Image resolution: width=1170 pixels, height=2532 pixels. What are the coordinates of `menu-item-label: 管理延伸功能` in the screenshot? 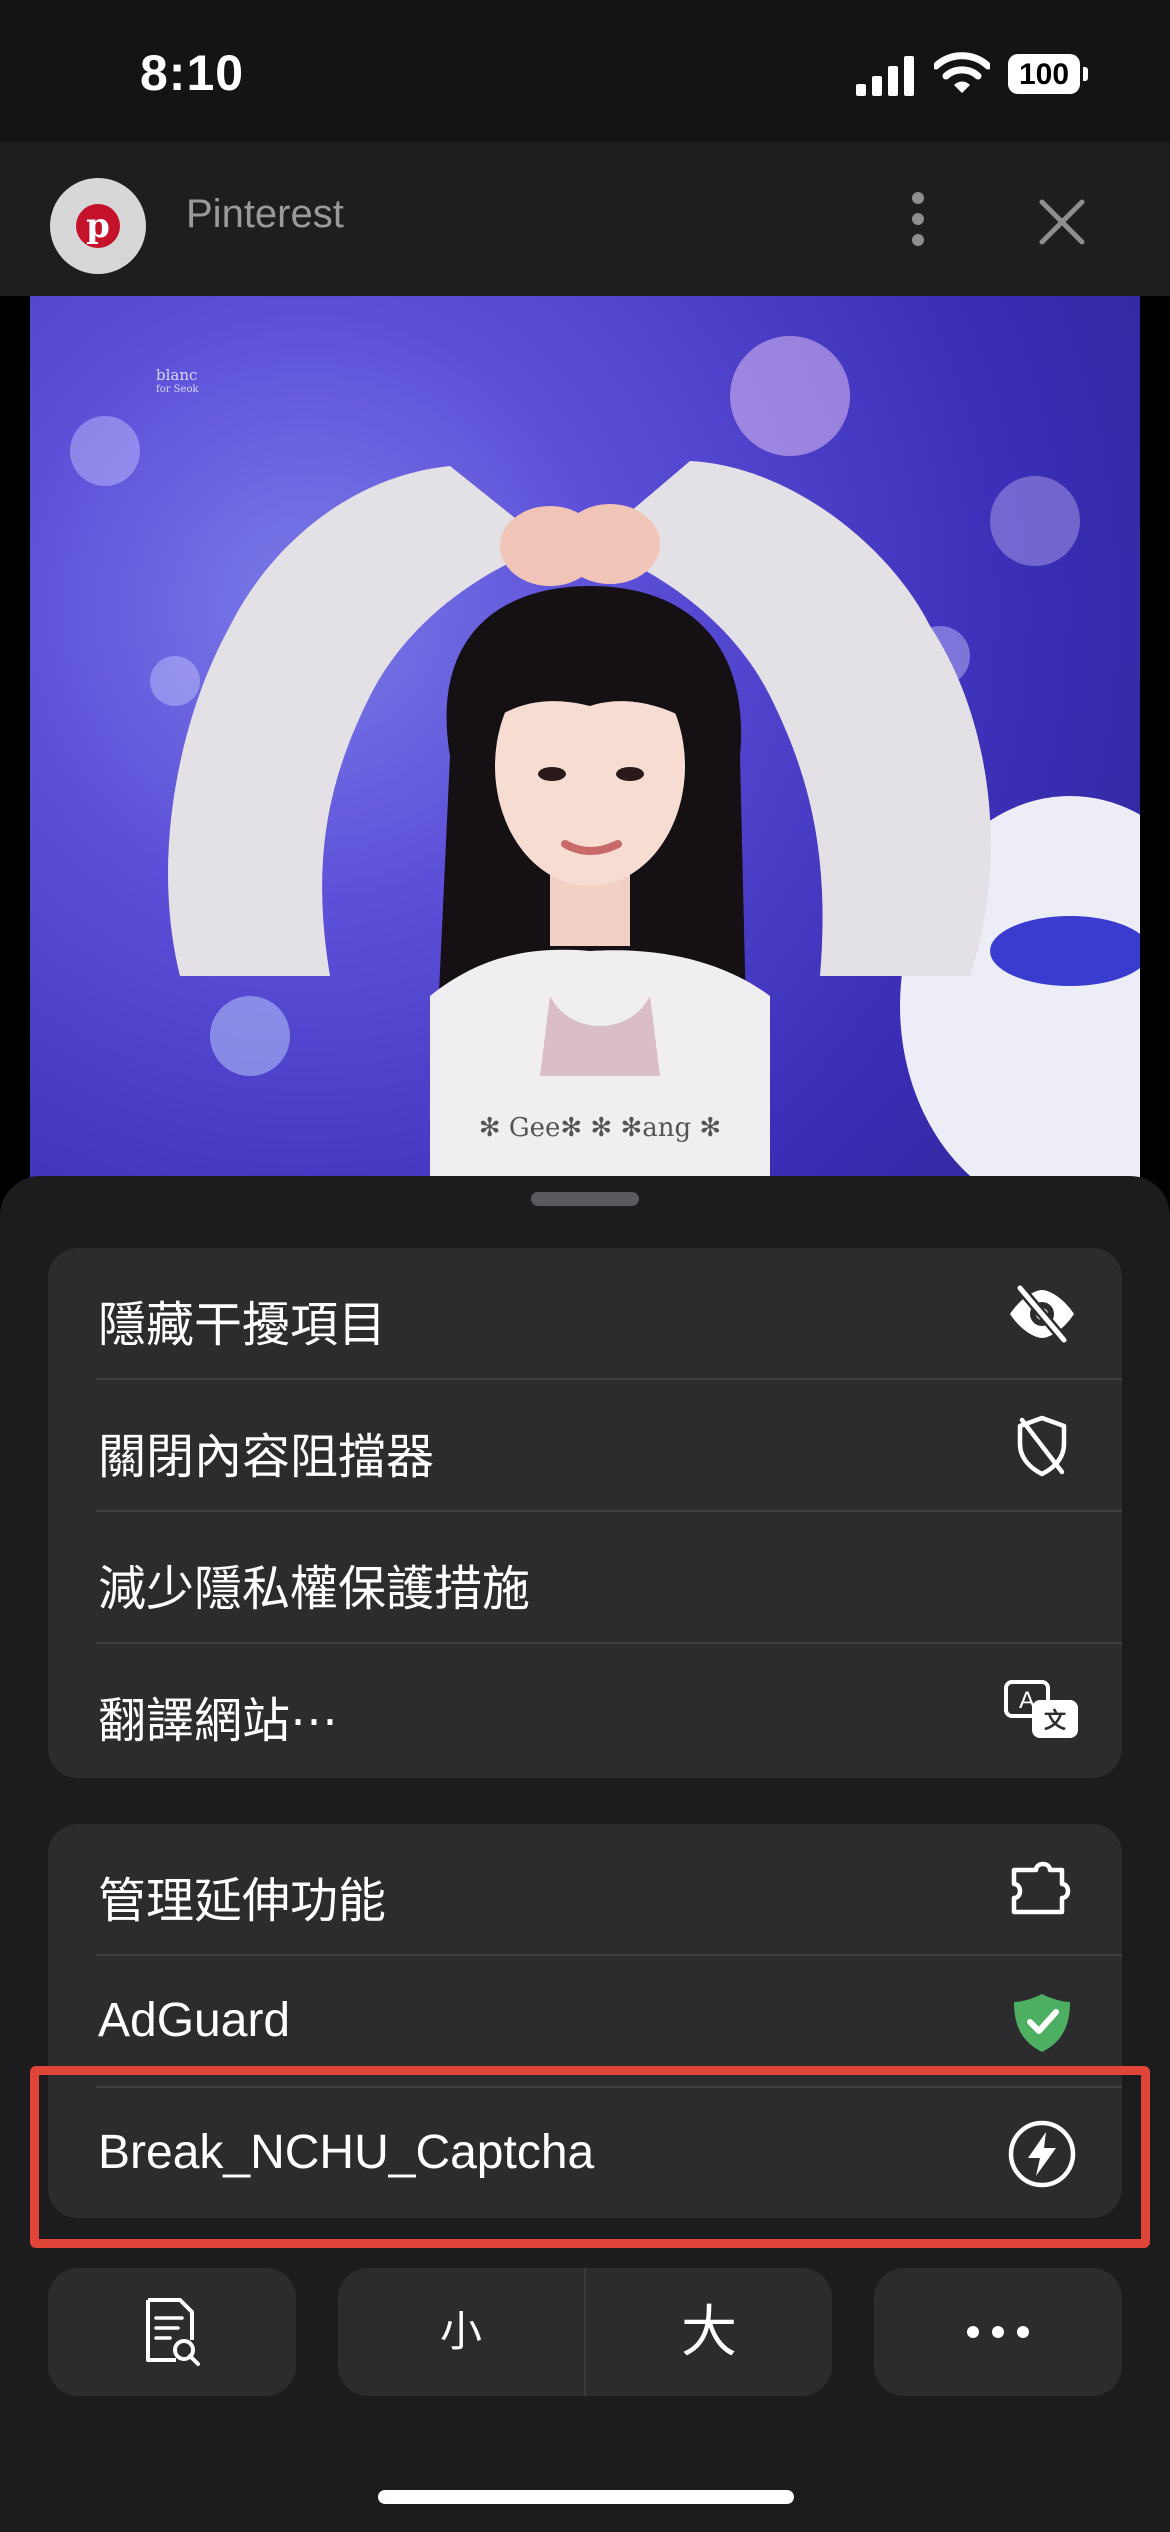 It's located at (242, 1901).